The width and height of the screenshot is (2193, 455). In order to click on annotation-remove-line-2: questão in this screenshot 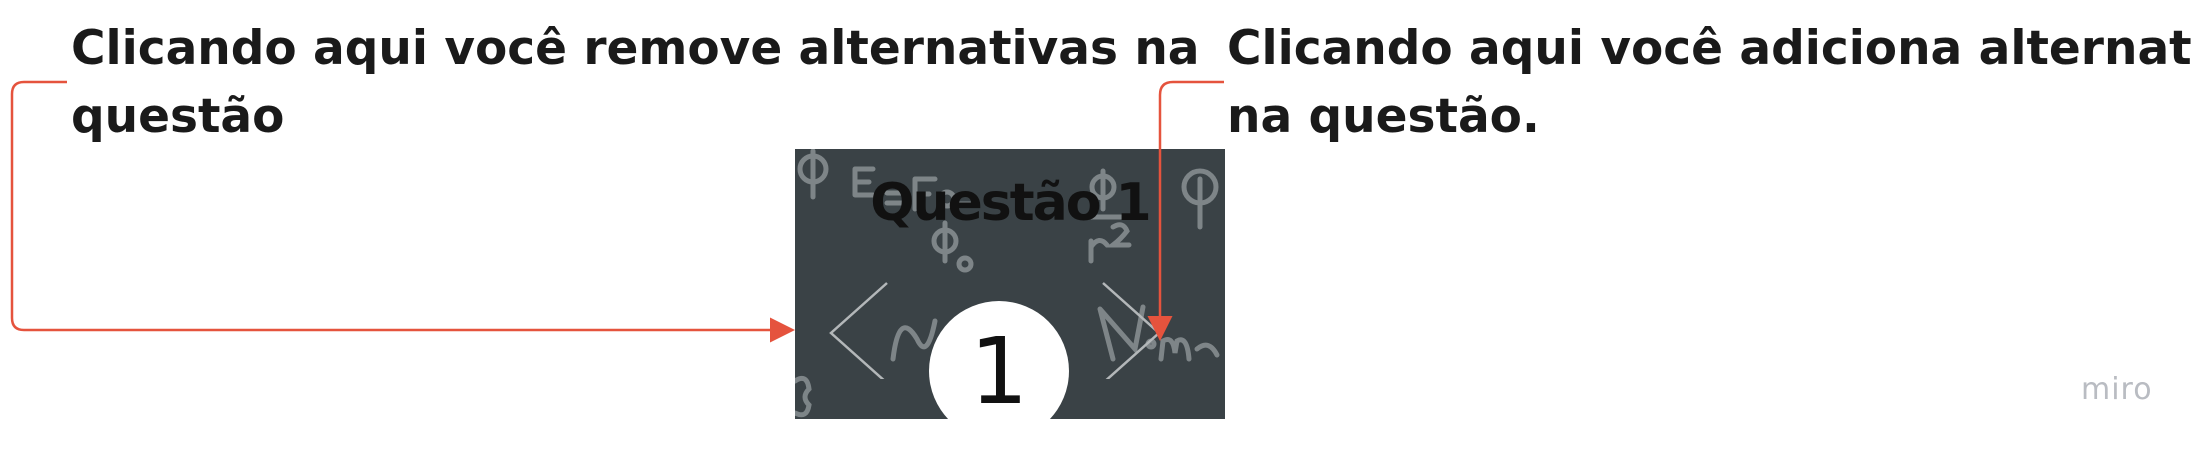, I will do `click(178, 116)`.